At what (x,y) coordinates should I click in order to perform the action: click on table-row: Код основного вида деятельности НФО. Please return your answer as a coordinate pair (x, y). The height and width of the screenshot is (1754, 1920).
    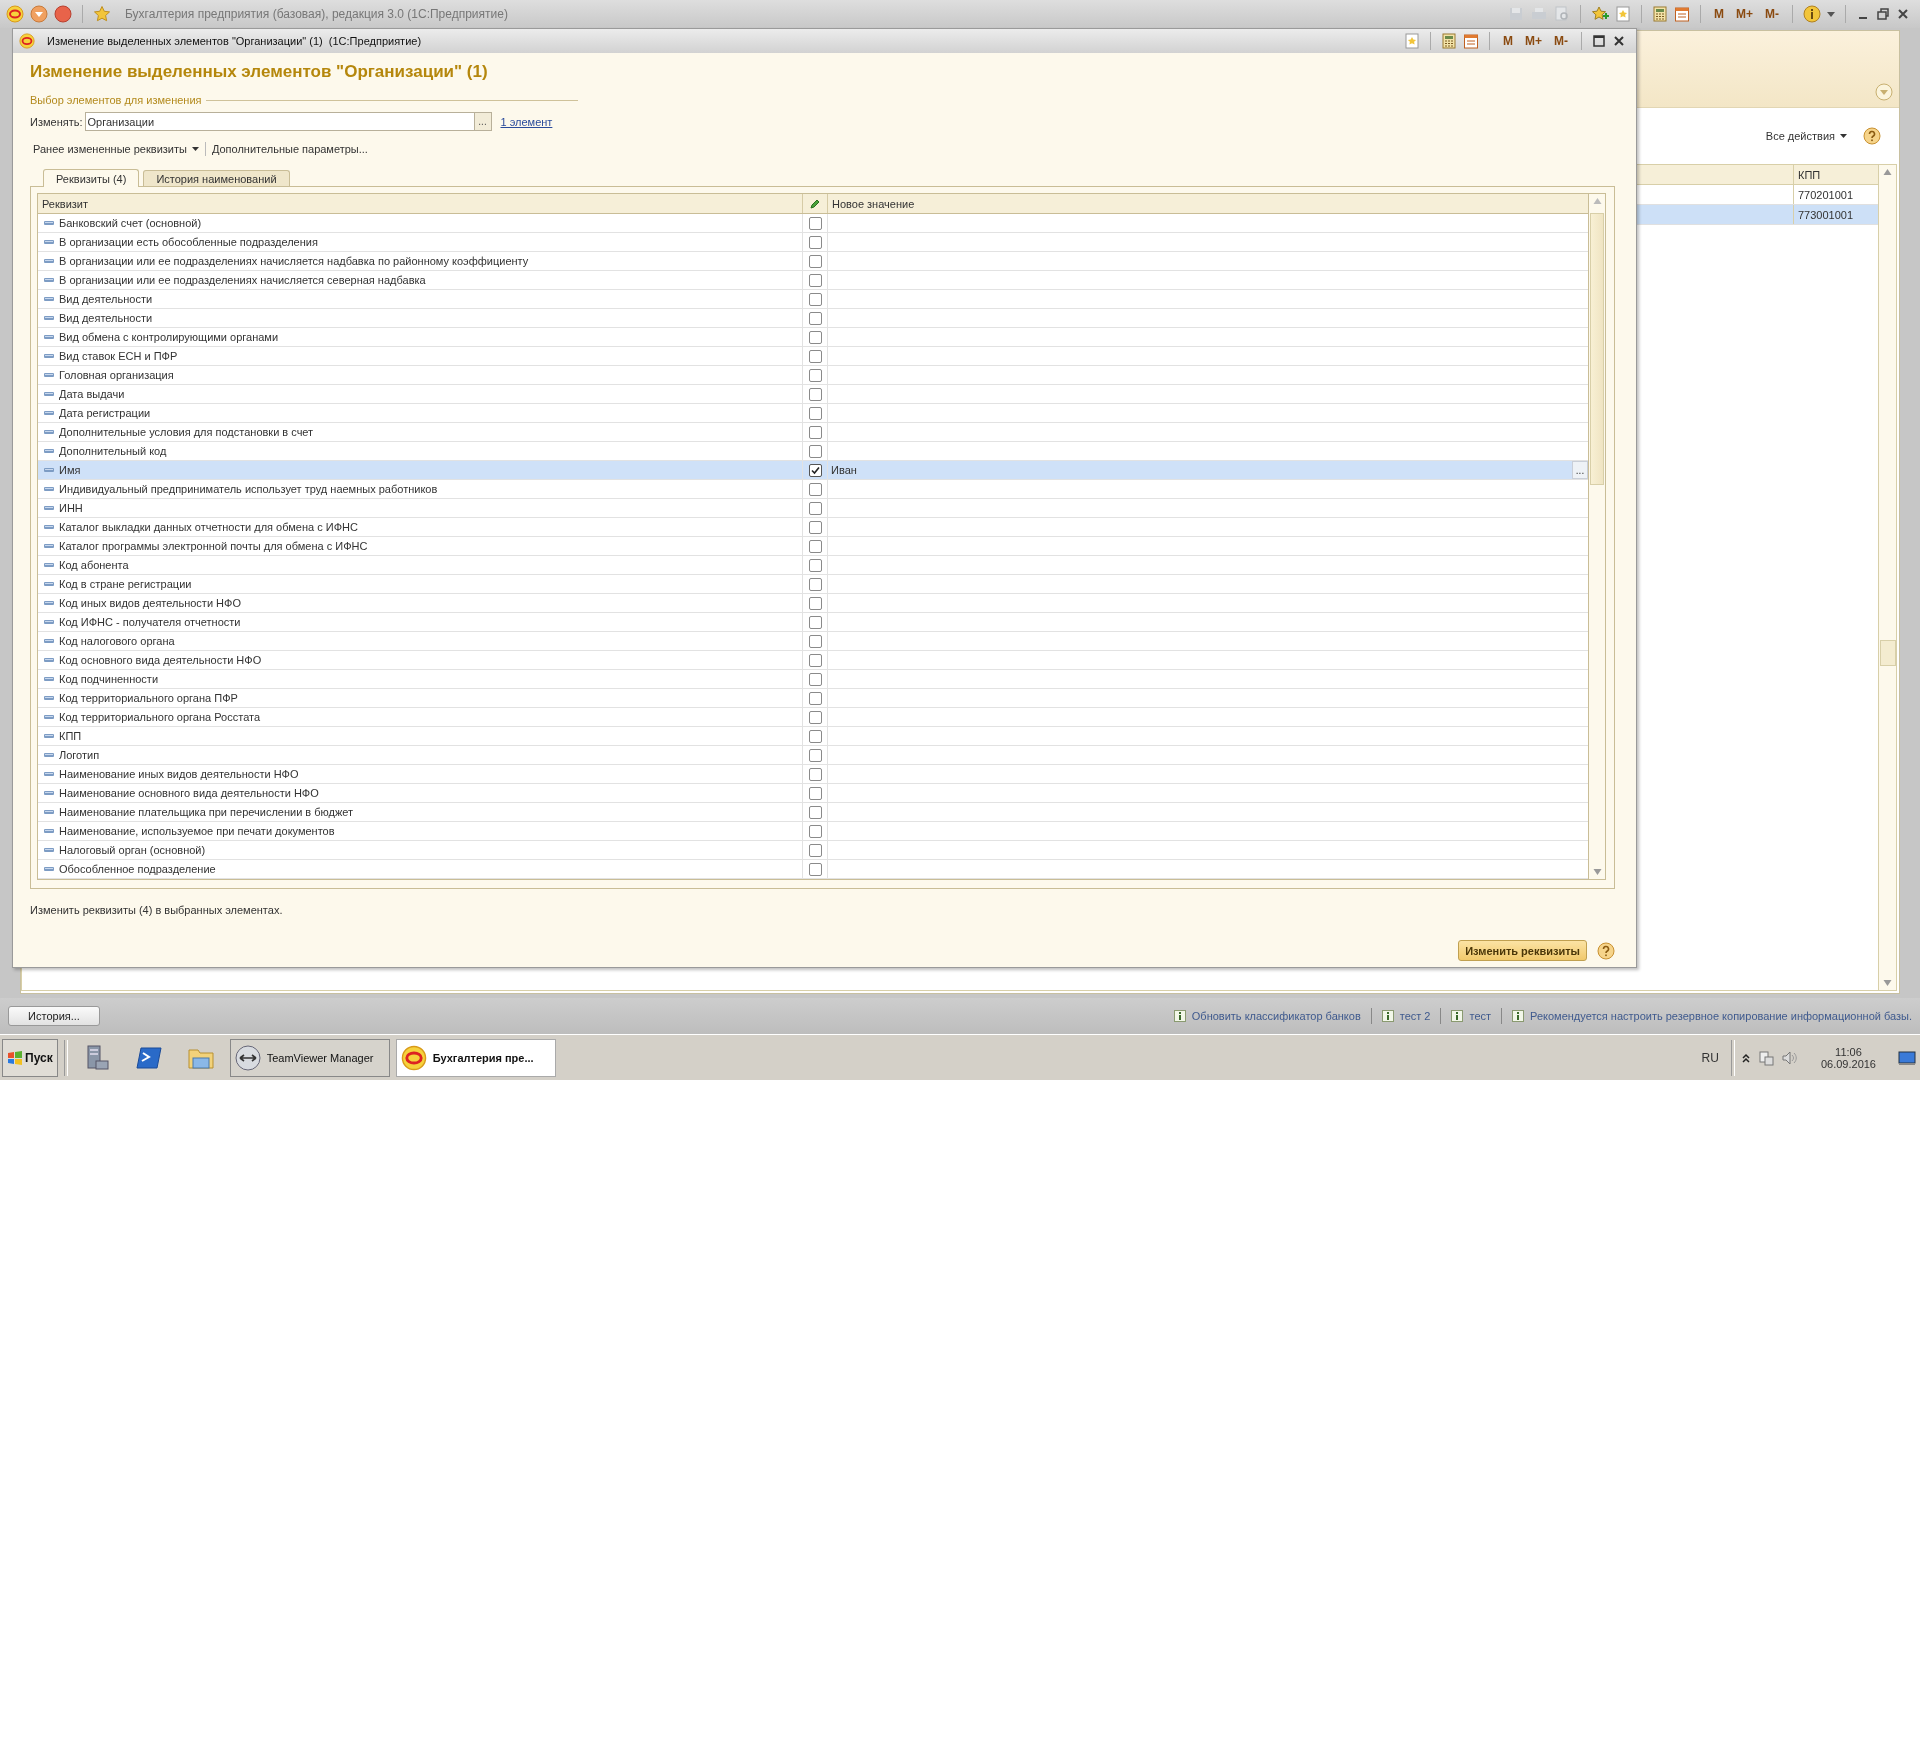
    Looking at the image, I should click on (813, 660).